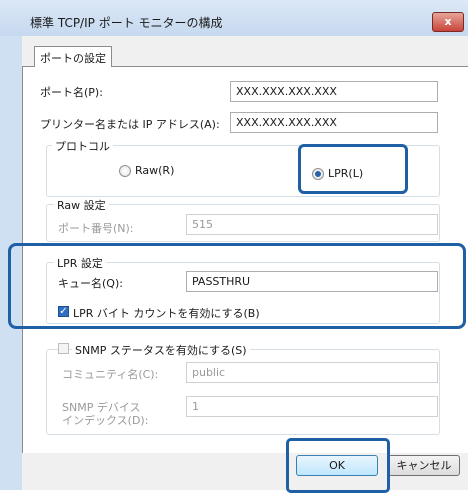 This screenshot has height=493, width=468. Describe the element at coordinates (338, 465) in the screenshot. I see `ok-highlight-frame` at that location.